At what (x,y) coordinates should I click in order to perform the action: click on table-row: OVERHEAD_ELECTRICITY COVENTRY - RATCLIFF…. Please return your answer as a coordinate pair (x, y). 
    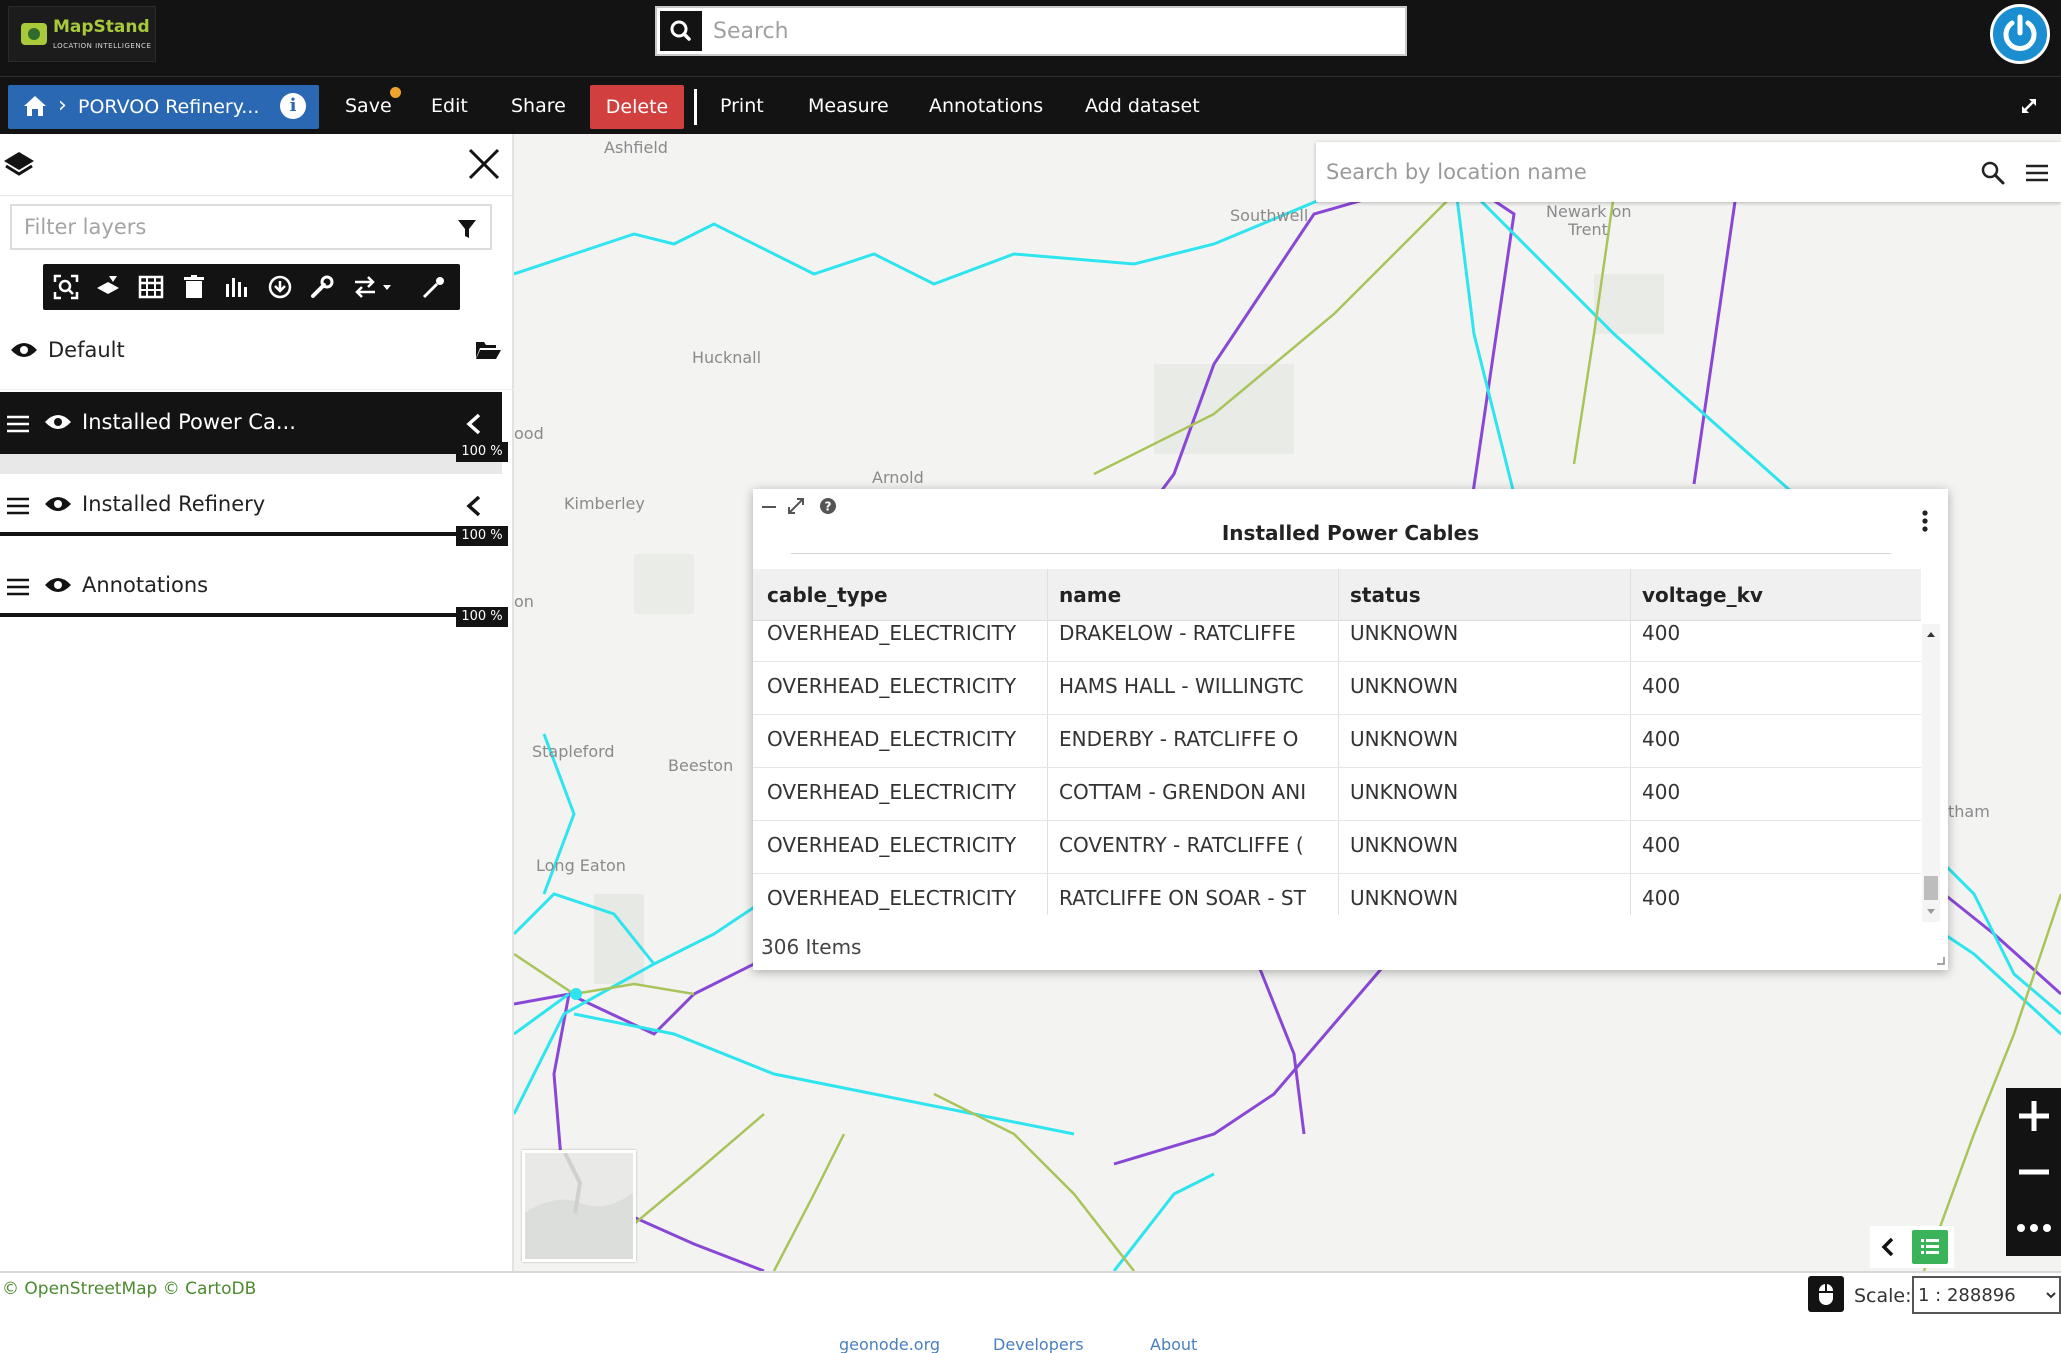
    Looking at the image, I should click on (1337, 847).